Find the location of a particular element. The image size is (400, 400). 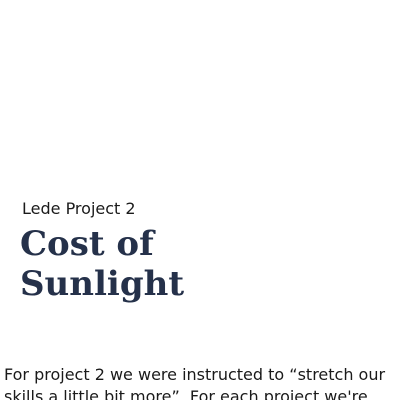

project-label: Lede Project 2 is located at coordinates (79, 208).